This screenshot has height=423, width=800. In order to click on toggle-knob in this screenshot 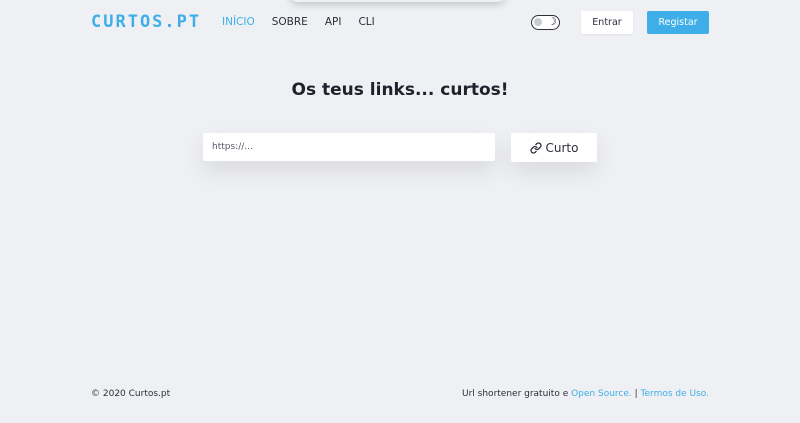, I will do `click(538, 22)`.